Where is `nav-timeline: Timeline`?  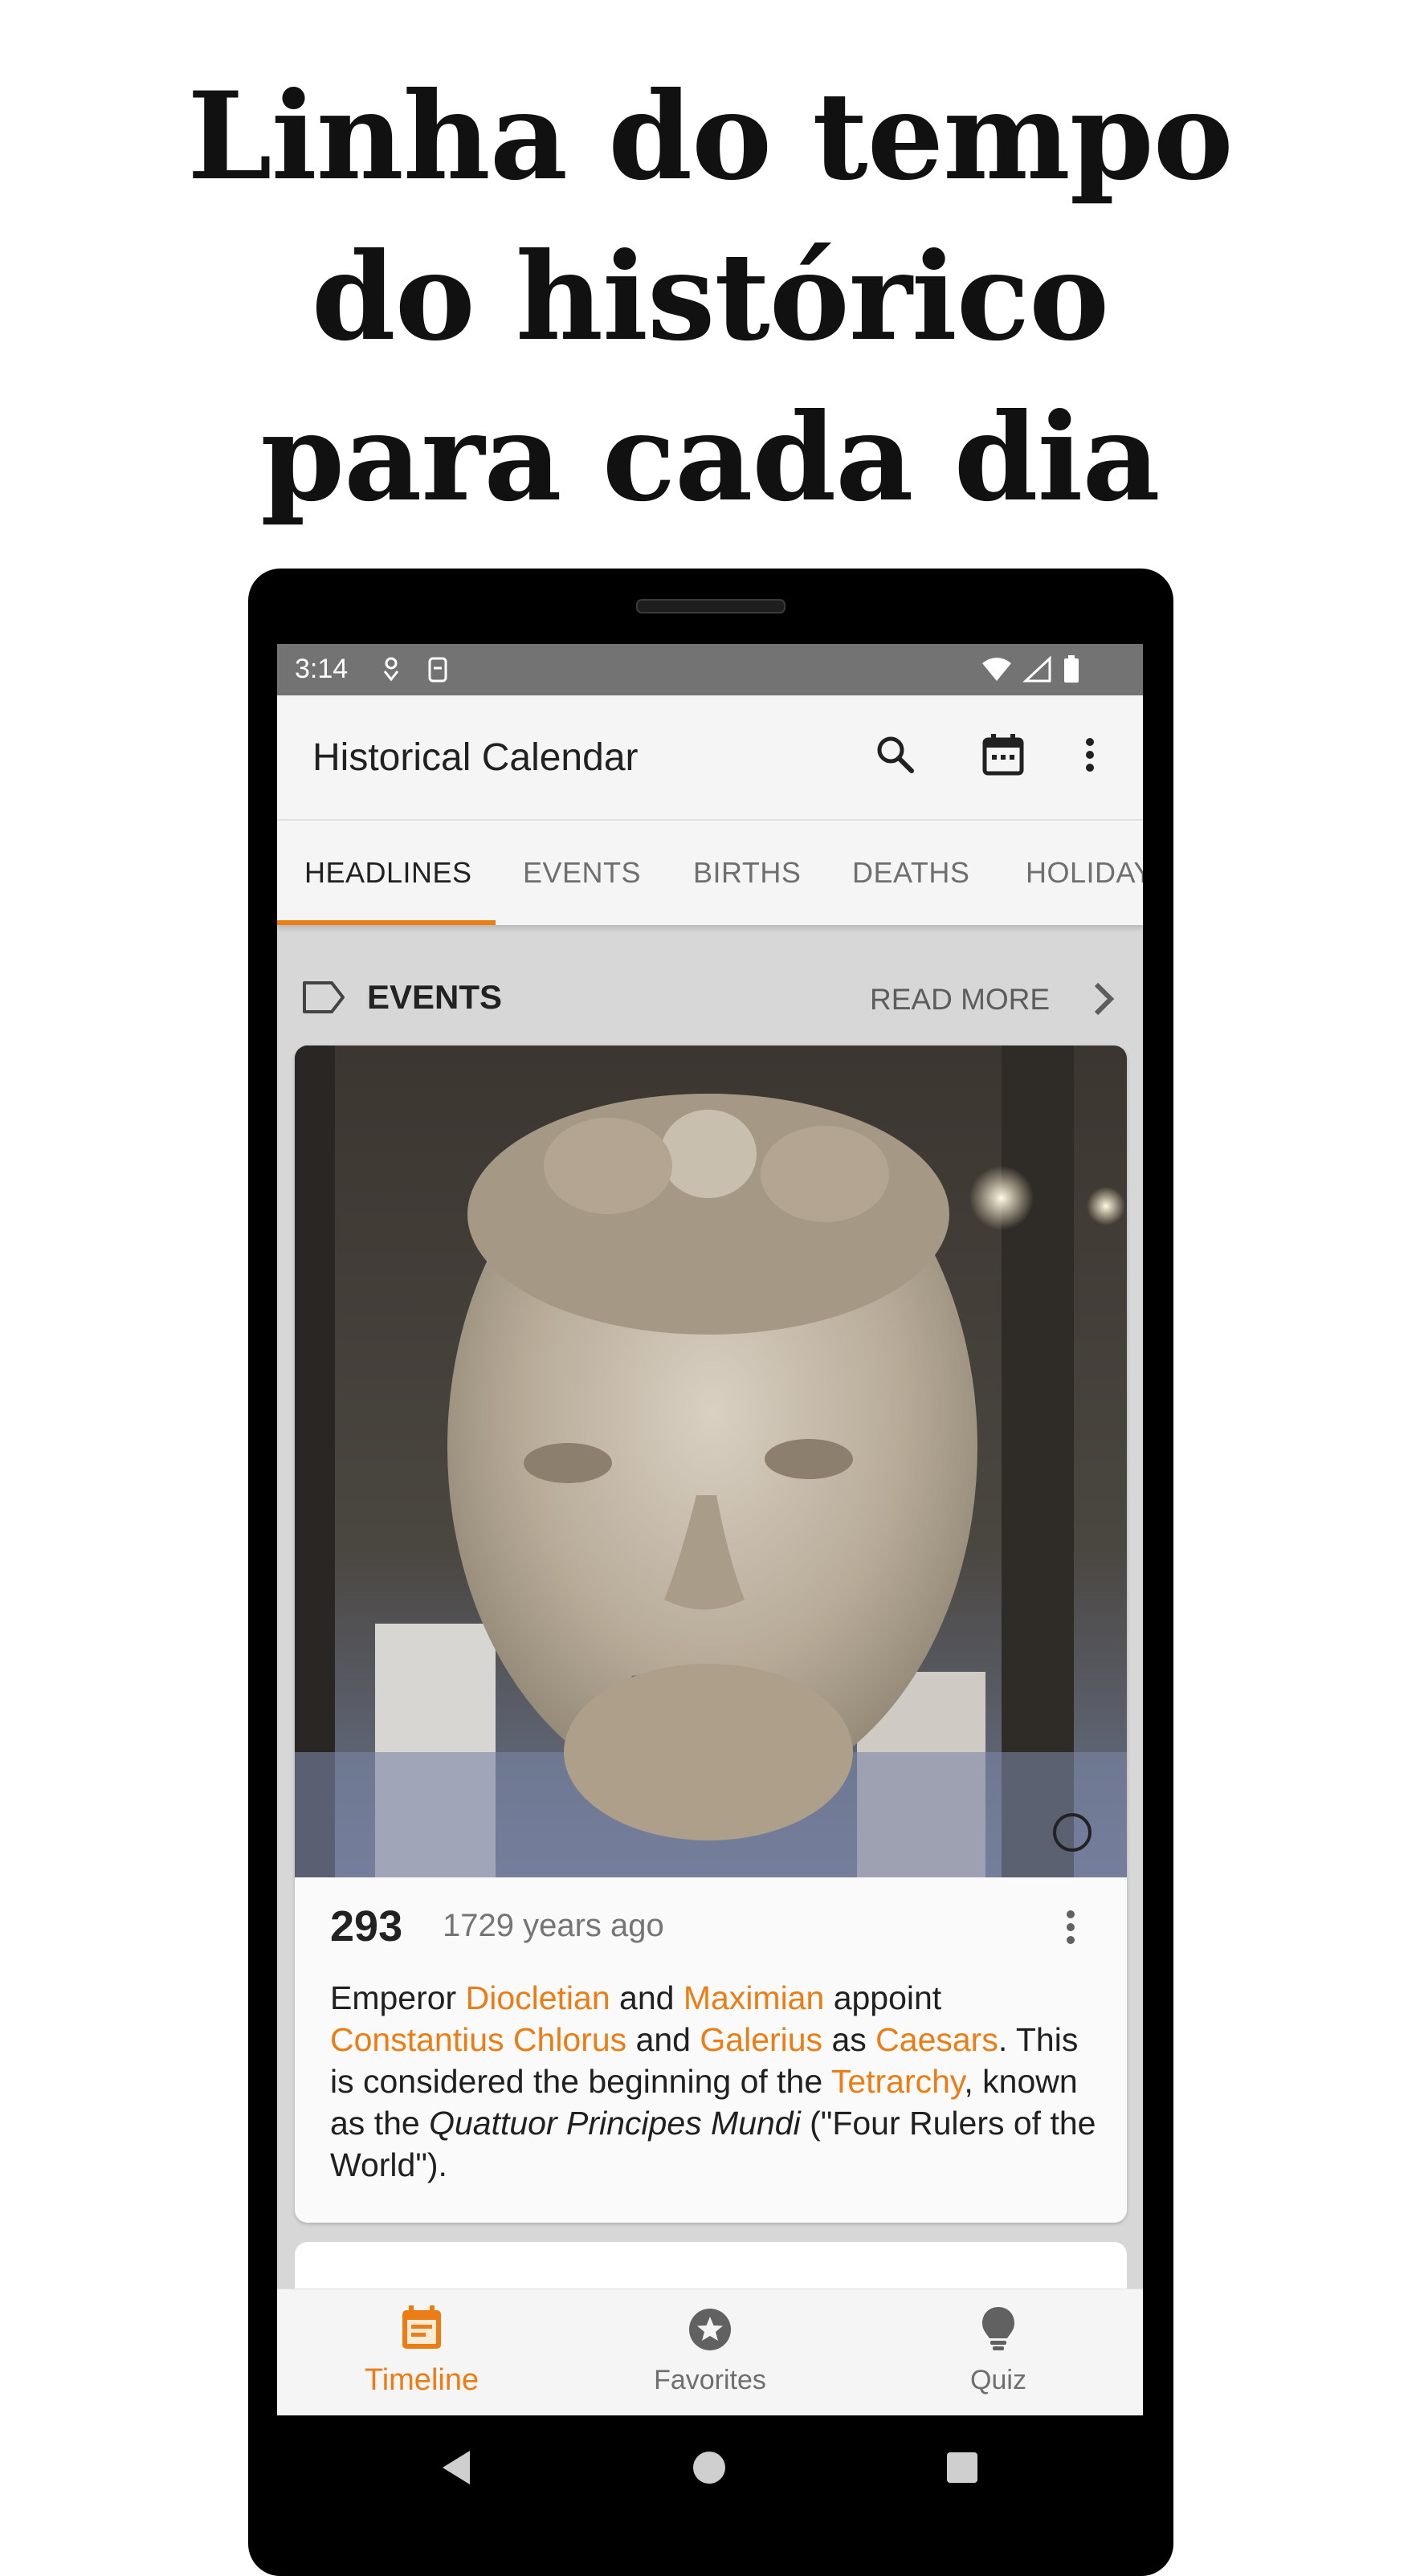
nav-timeline: Timeline is located at coordinates (421, 2352).